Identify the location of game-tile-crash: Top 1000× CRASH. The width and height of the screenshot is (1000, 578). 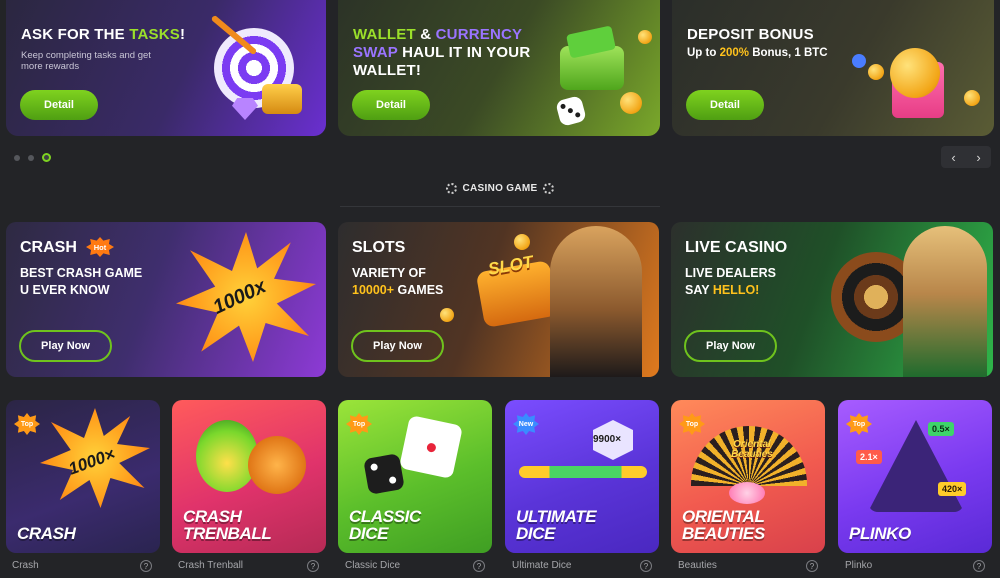
(83, 476).